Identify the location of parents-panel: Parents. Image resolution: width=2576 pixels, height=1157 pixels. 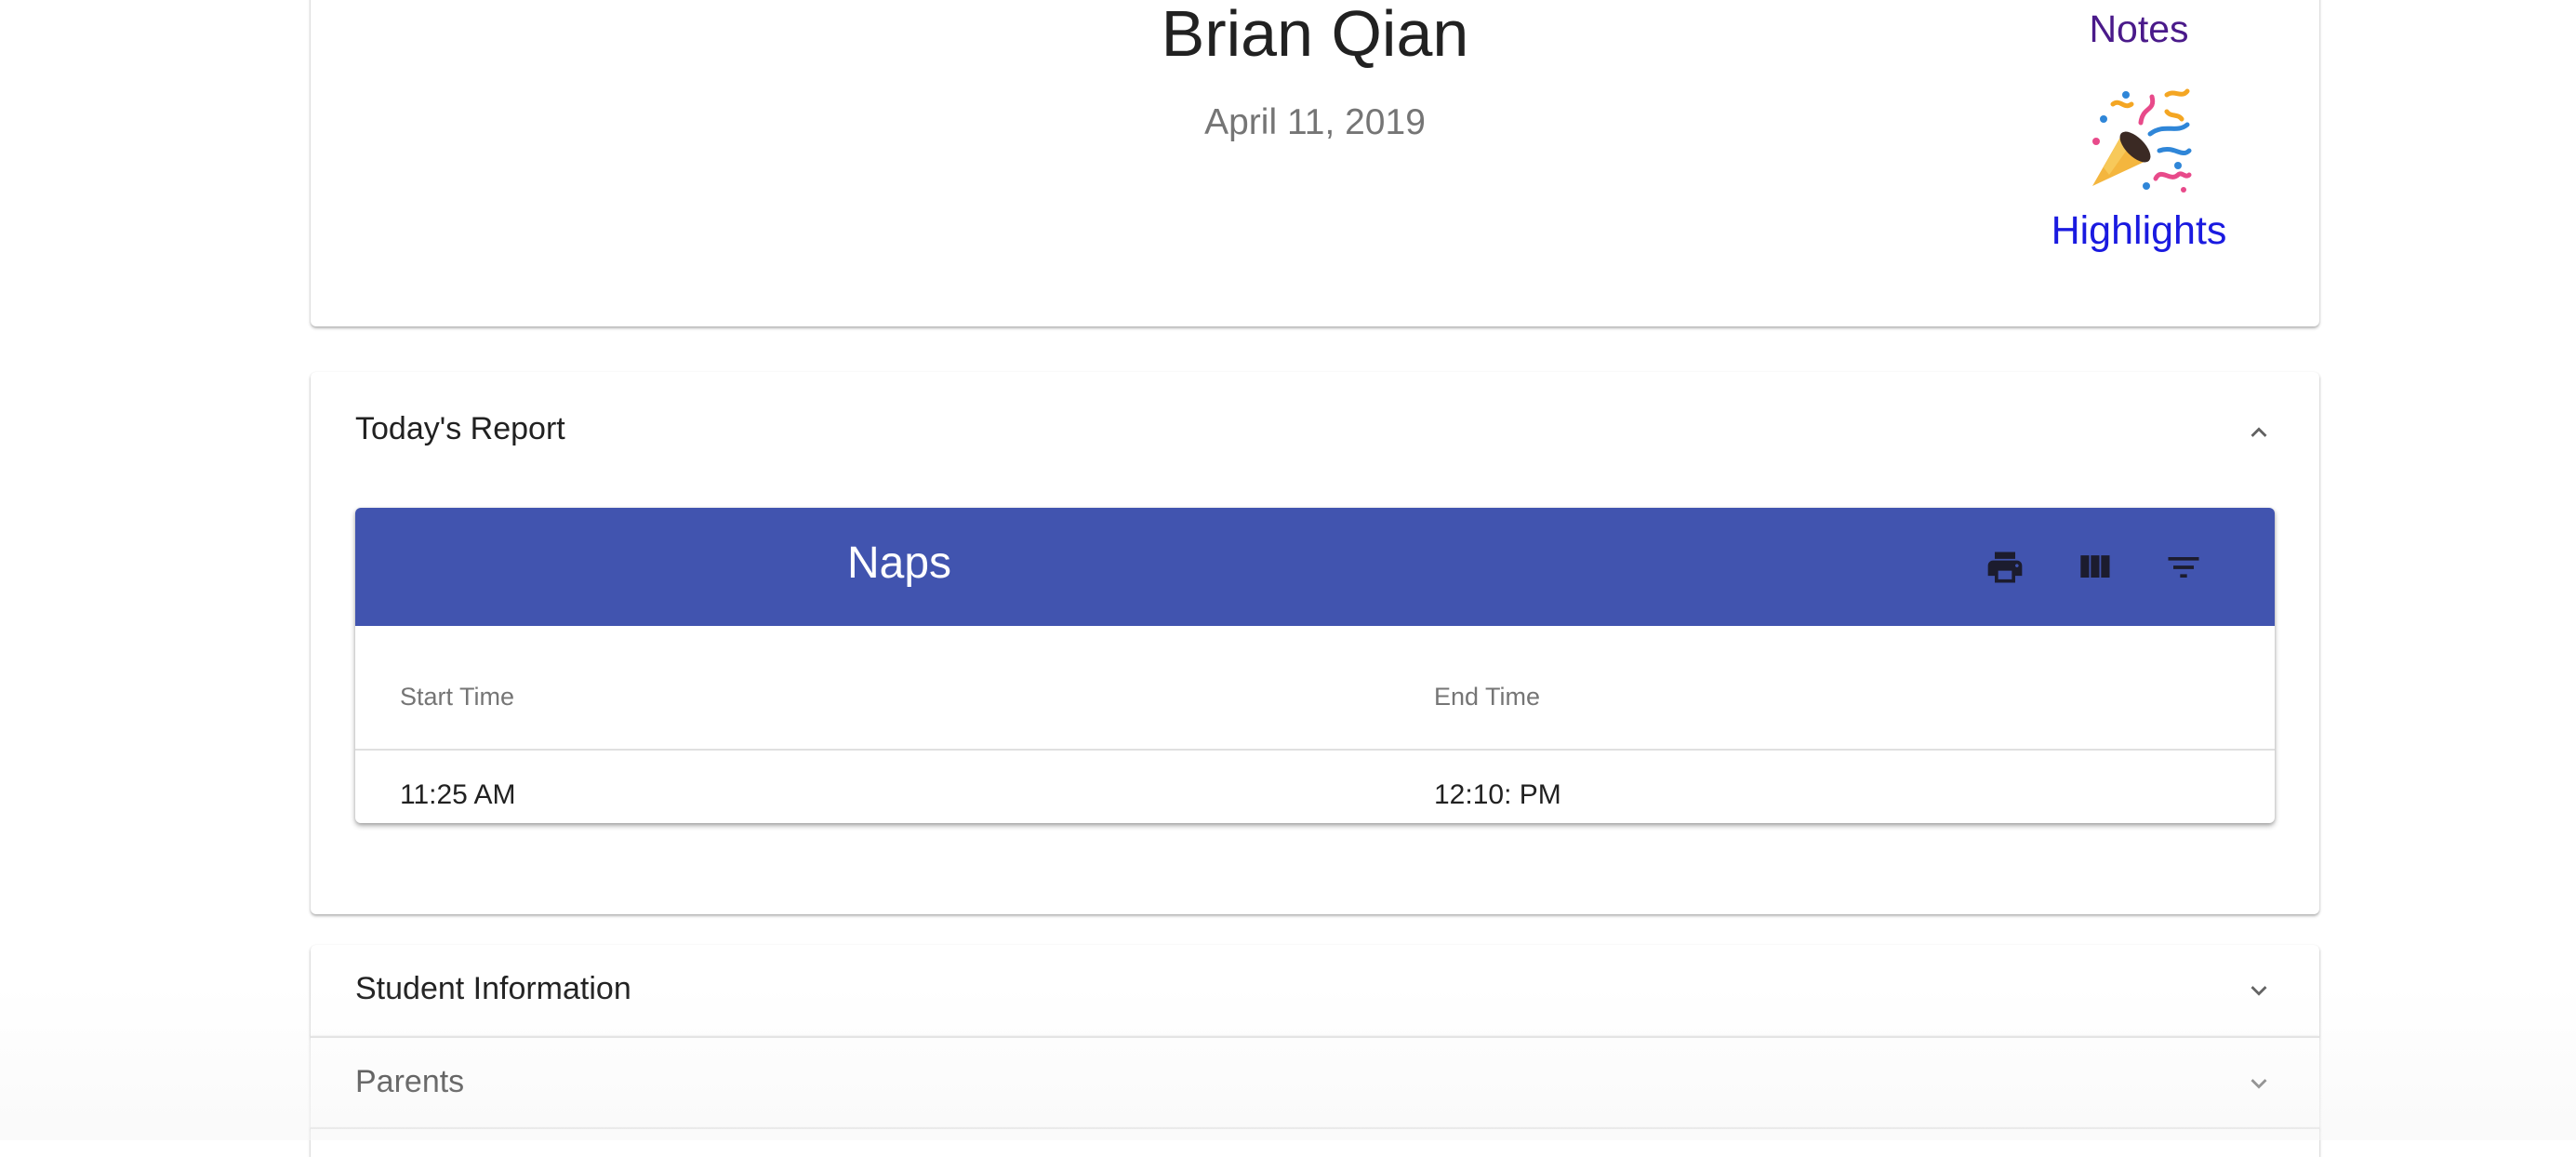
(1315, 1082).